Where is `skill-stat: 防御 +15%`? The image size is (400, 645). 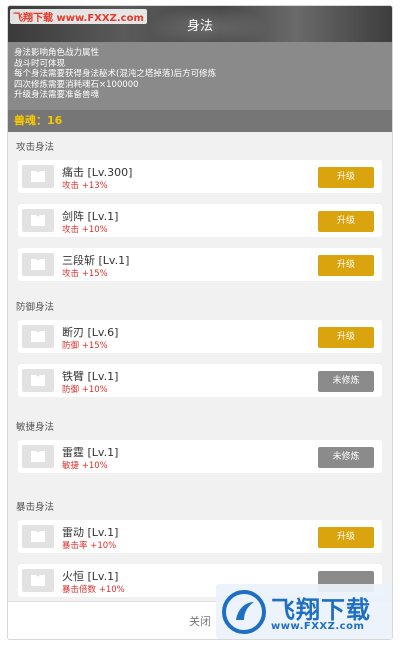
skill-stat: 防御 +15% is located at coordinates (85, 346).